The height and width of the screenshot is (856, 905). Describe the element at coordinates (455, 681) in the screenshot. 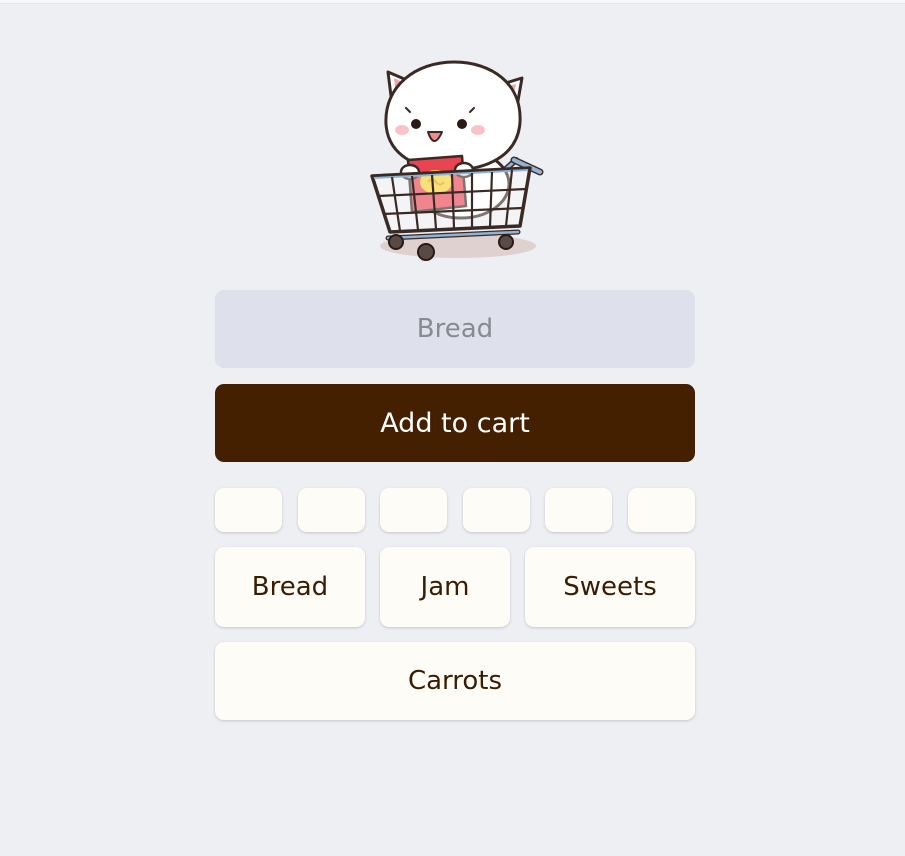

I see `suggestion-carrots-button: Carrots` at that location.